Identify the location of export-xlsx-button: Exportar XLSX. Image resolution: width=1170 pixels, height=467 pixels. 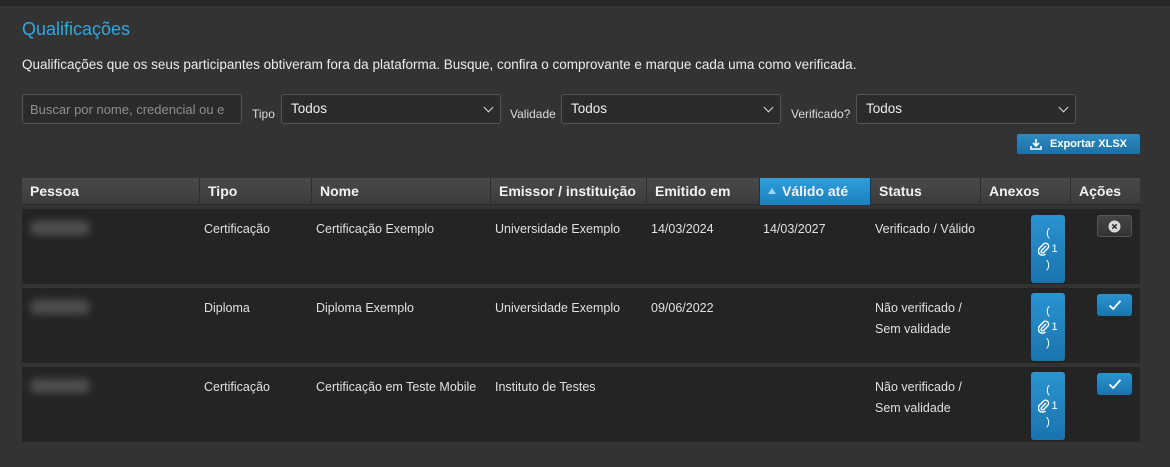
(1078, 144).